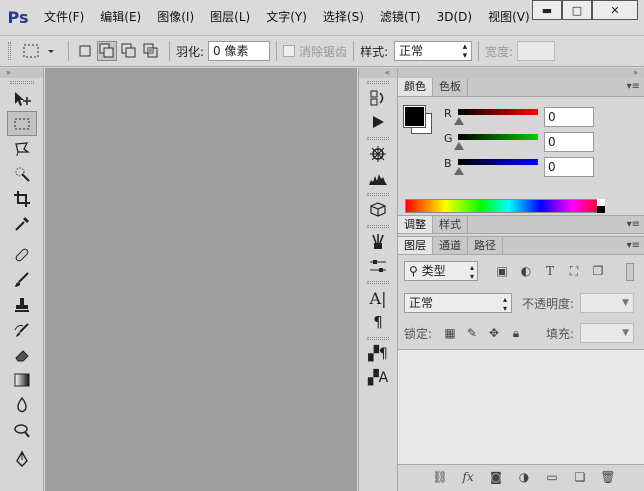  Describe the element at coordinates (378, 122) in the screenshot. I see `actions-panel-button` at that location.